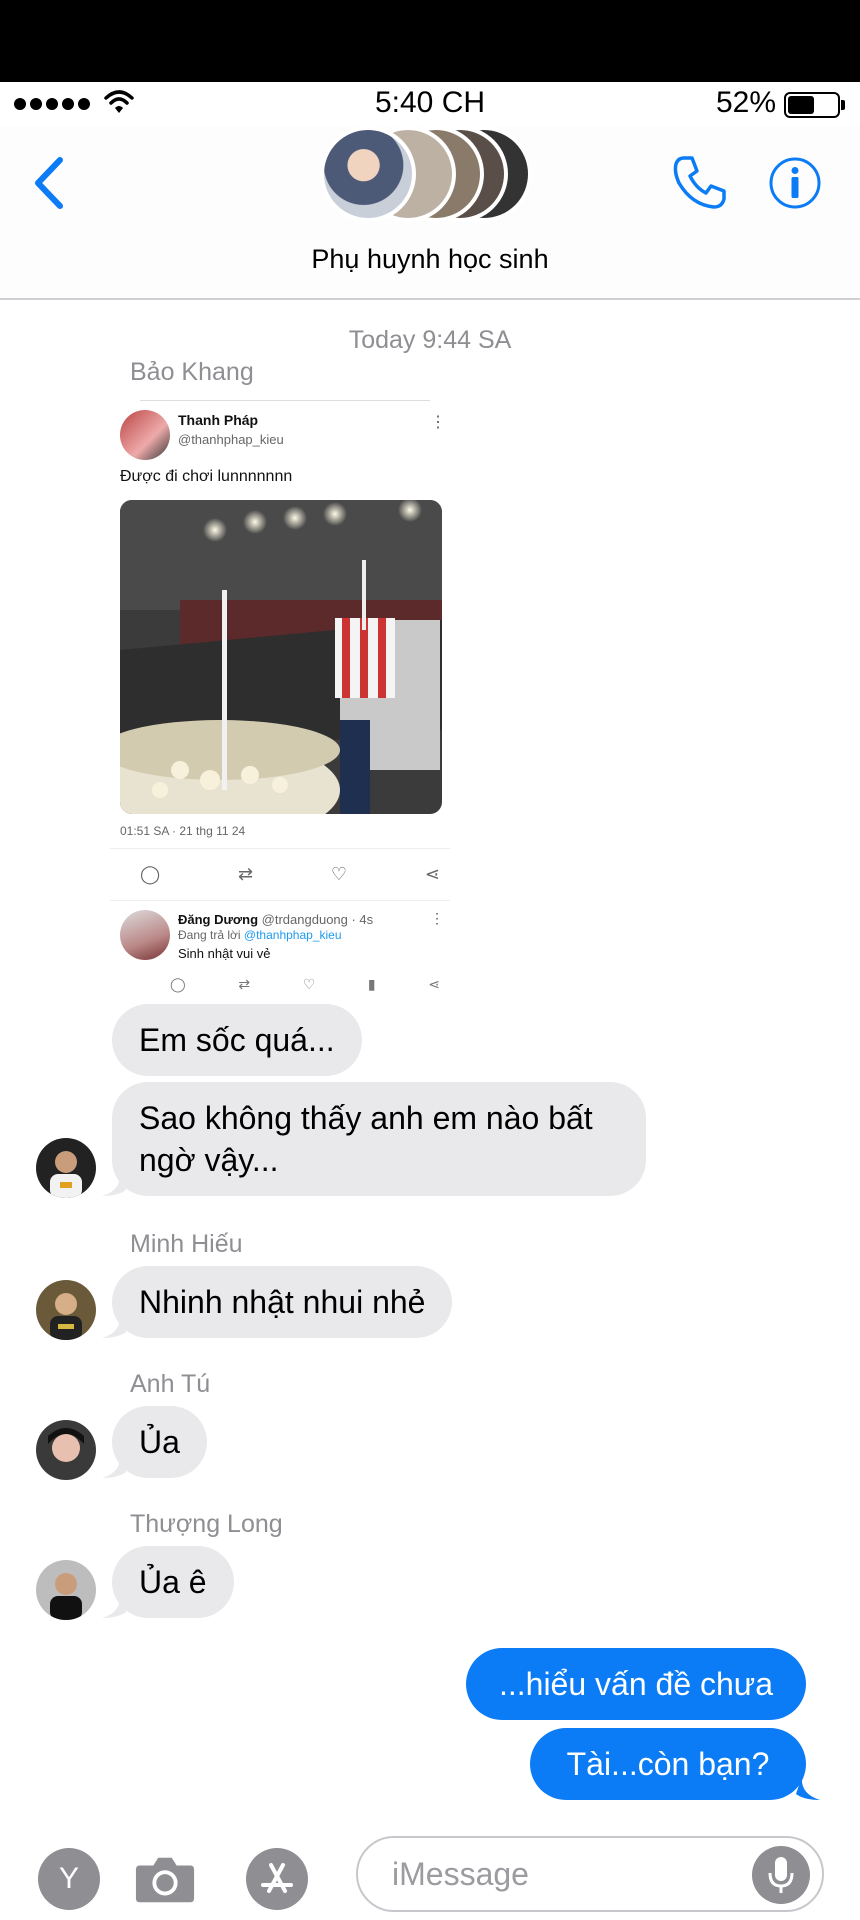  What do you see at coordinates (183, 831) in the screenshot?
I see `tweet-timestamp: 01:51 SA · 21 thg 11 24` at bounding box center [183, 831].